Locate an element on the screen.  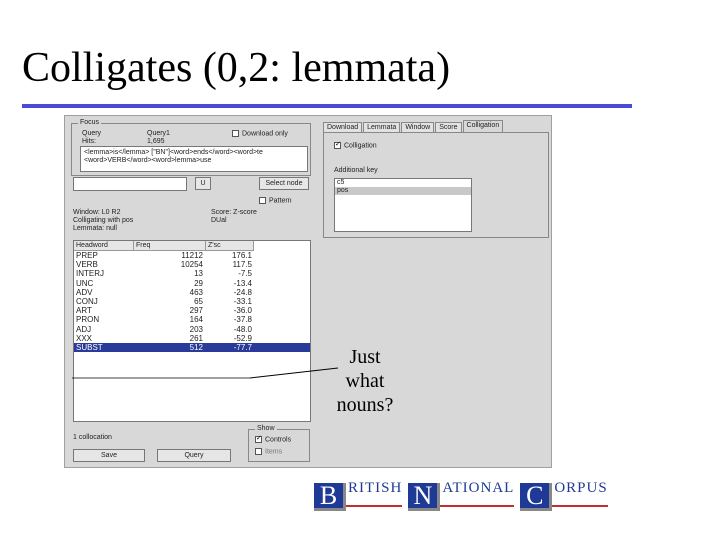
table-row: VERB 10254 117.5 is located at coordinates (192, 264).